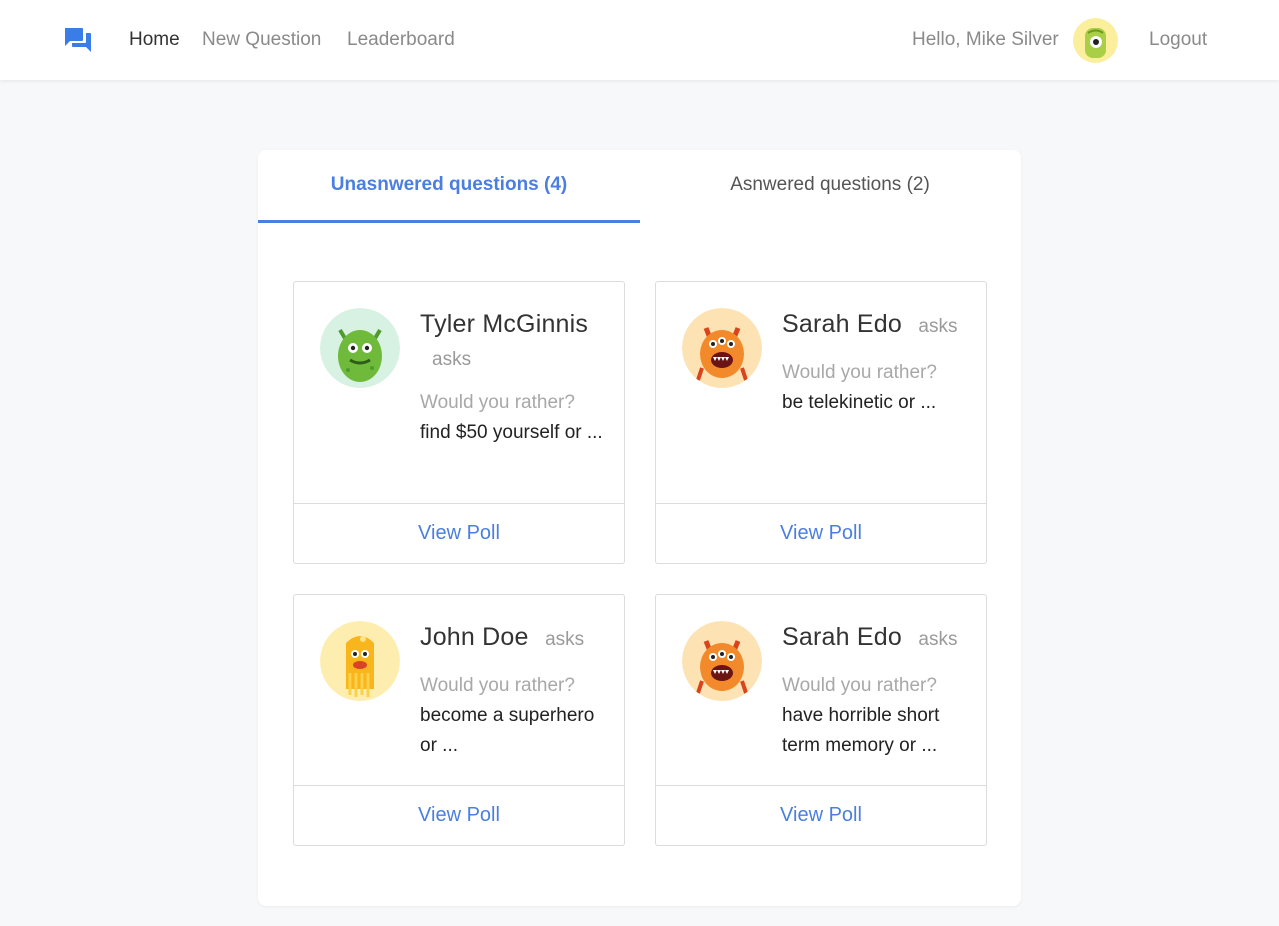  Describe the element at coordinates (261, 40) in the screenshot. I see `nav-new-question-link: New Question` at that location.